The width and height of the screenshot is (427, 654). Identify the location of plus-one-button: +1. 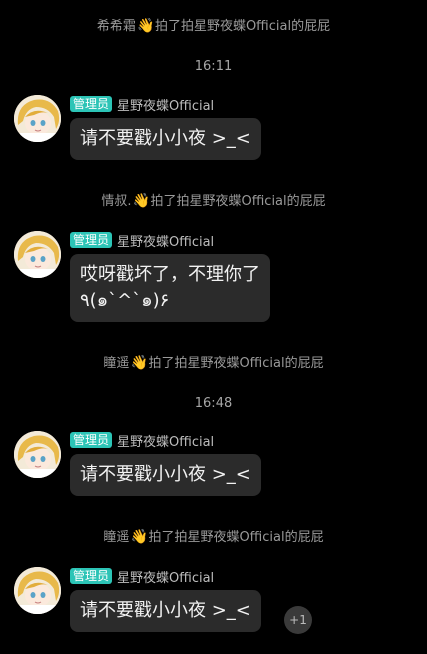
(298, 620).